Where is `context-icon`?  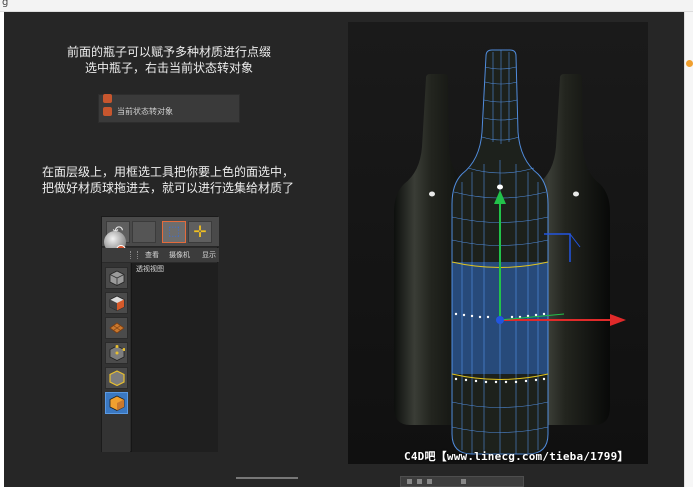 context-icon is located at coordinates (107, 98).